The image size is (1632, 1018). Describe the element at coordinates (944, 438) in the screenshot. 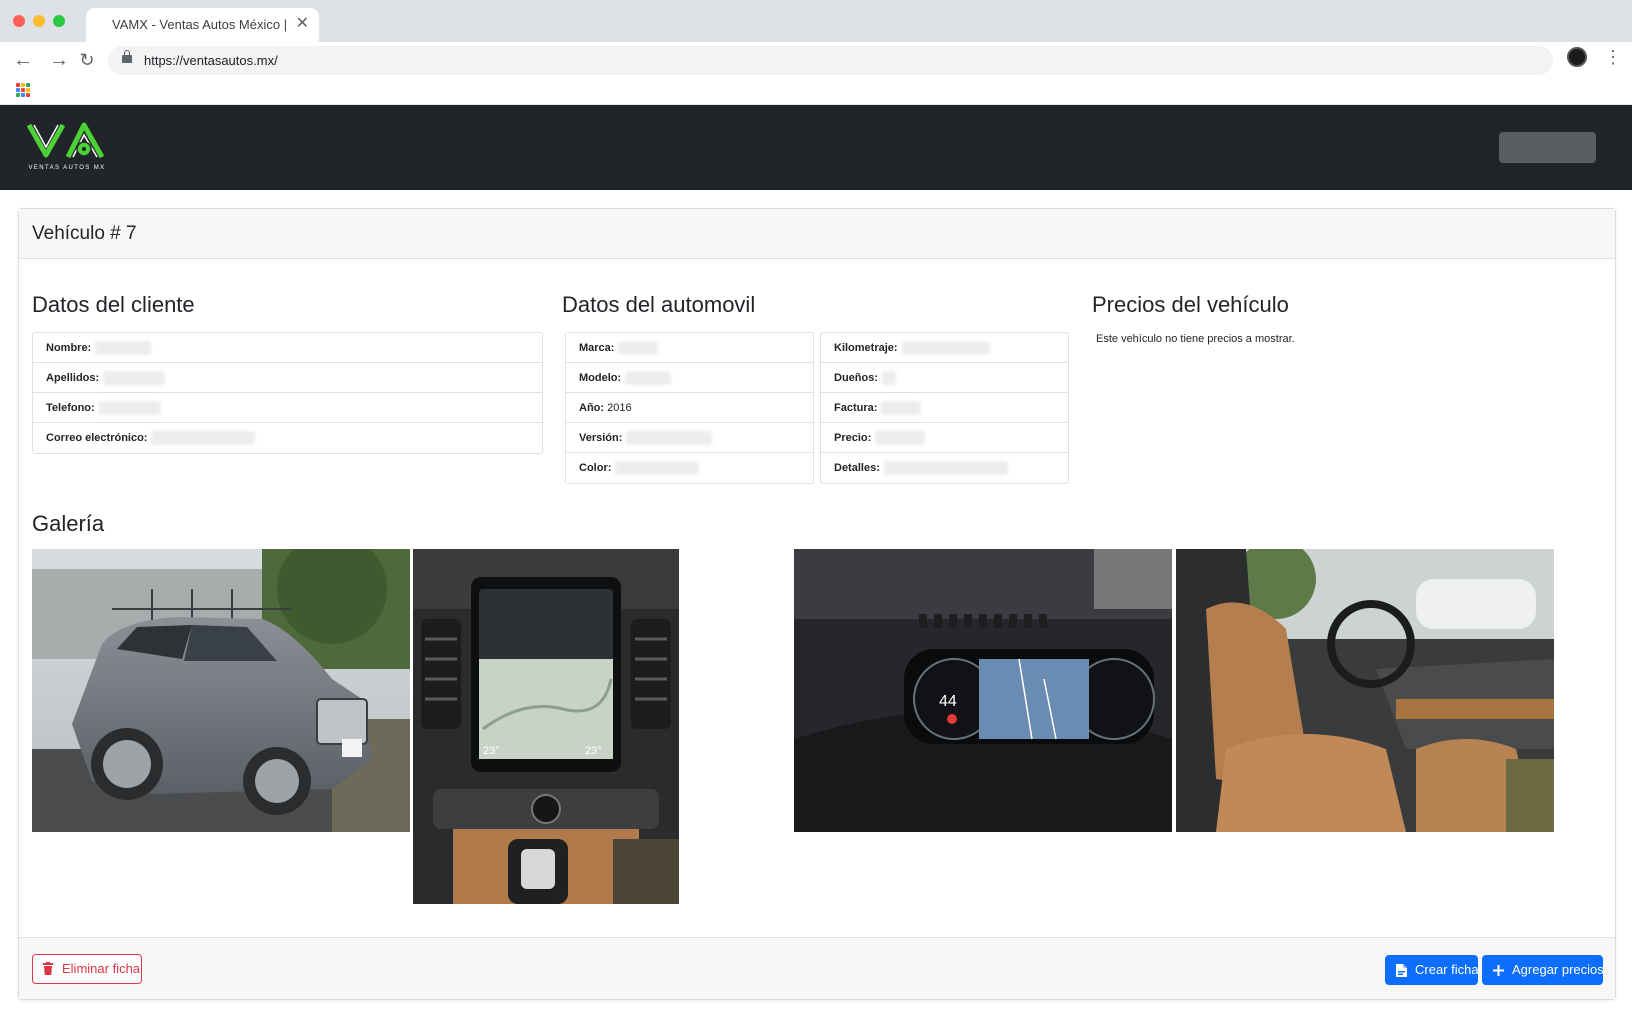

I see `car-row-precio: Precio:` at that location.